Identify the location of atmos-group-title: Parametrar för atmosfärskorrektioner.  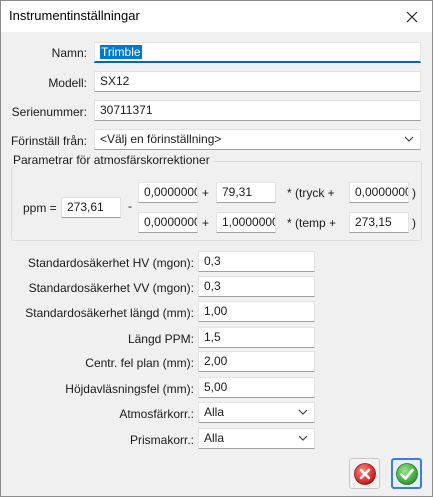
(111, 160).